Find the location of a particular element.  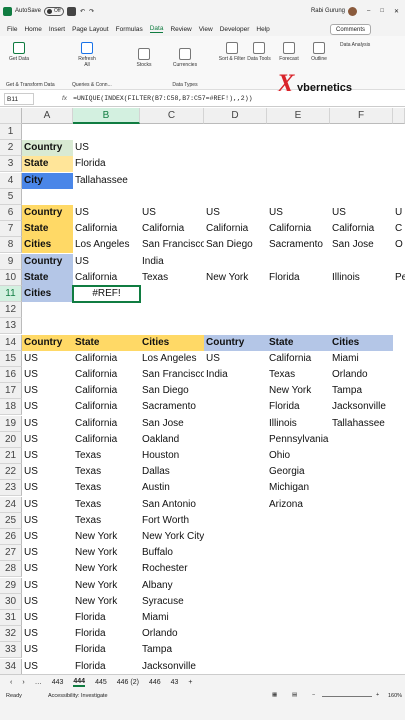

row-header-8: 8 is located at coordinates (11, 245).